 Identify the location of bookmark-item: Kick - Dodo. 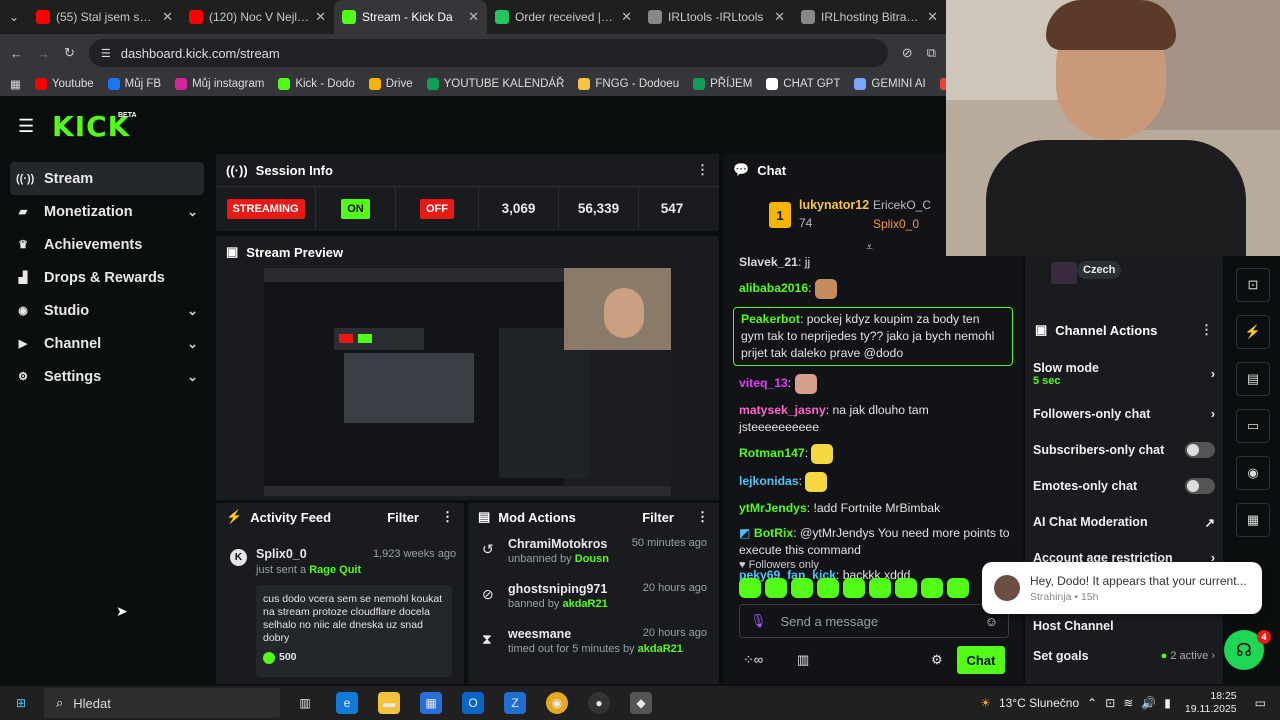
(316, 84).